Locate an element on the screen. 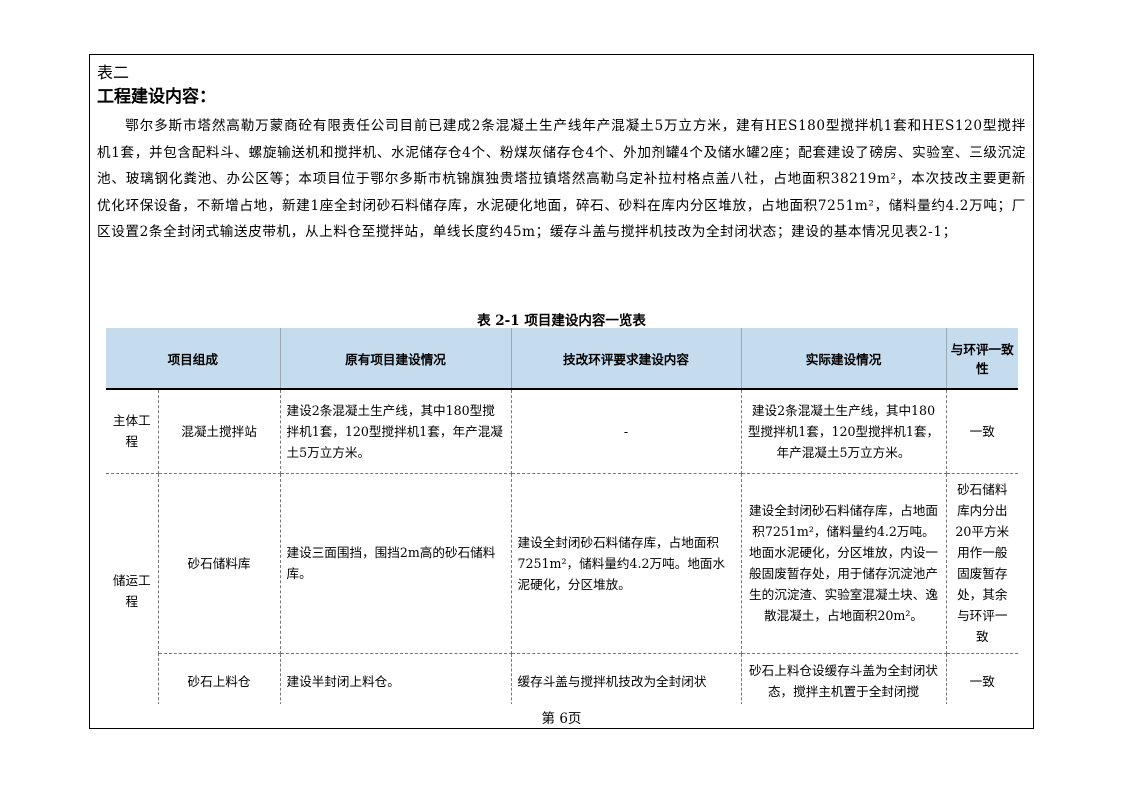 The height and width of the screenshot is (794, 1123). header-required: 技改环评要求建设内容 is located at coordinates (626, 359).